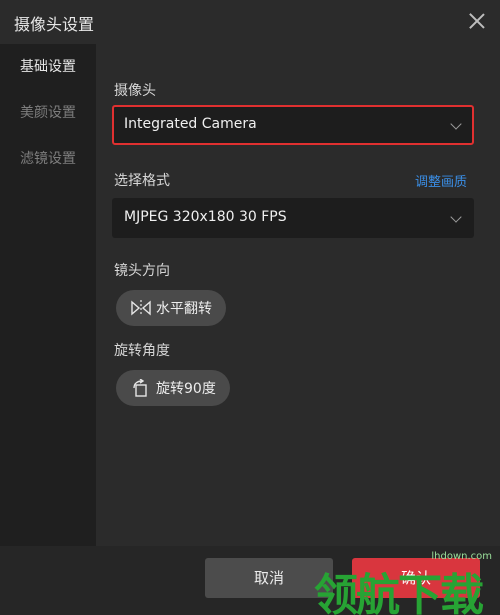 The width and height of the screenshot is (500, 615). Describe the element at coordinates (48, 67) in the screenshot. I see `sidebar-item-basic: 基础设置` at that location.